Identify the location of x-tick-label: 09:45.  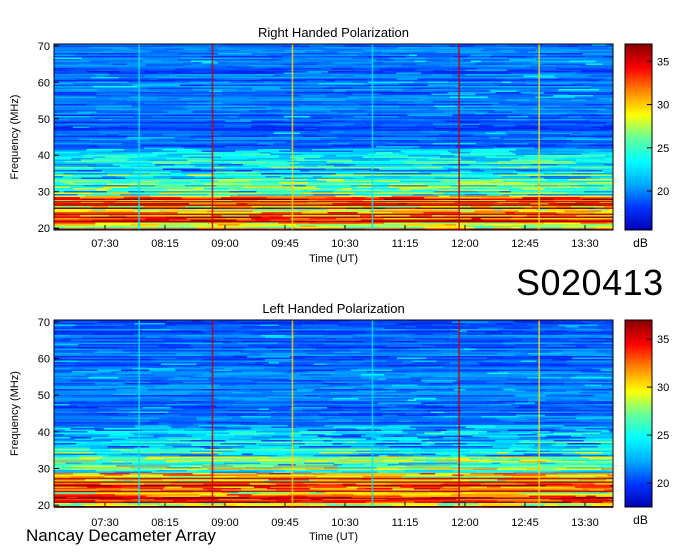
(285, 244).